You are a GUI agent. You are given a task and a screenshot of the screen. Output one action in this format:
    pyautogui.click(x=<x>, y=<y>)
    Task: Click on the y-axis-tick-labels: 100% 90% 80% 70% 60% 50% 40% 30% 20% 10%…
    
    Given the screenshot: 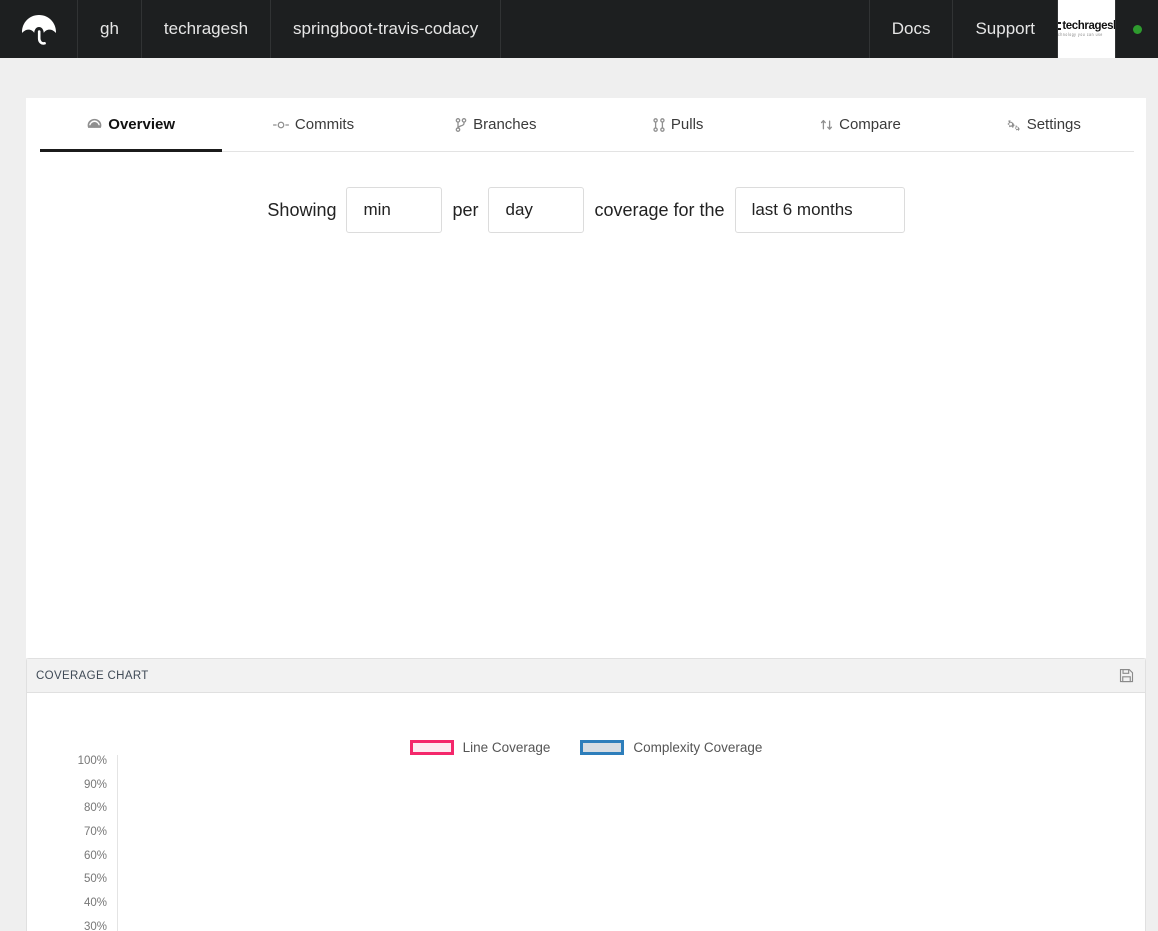 What is the action you would take?
    pyautogui.click(x=87, y=843)
    